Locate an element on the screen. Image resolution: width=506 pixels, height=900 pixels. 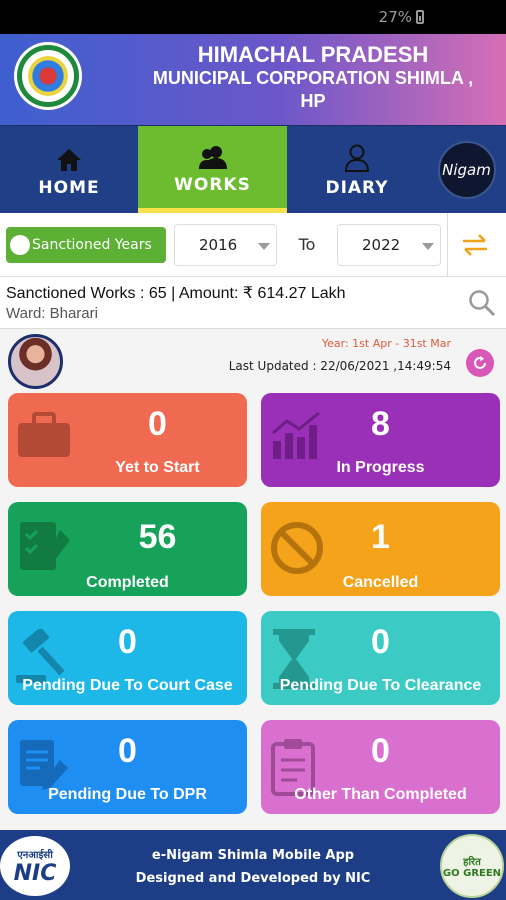
nic-logo: एनआईसी NIC is located at coordinates (35, 866).